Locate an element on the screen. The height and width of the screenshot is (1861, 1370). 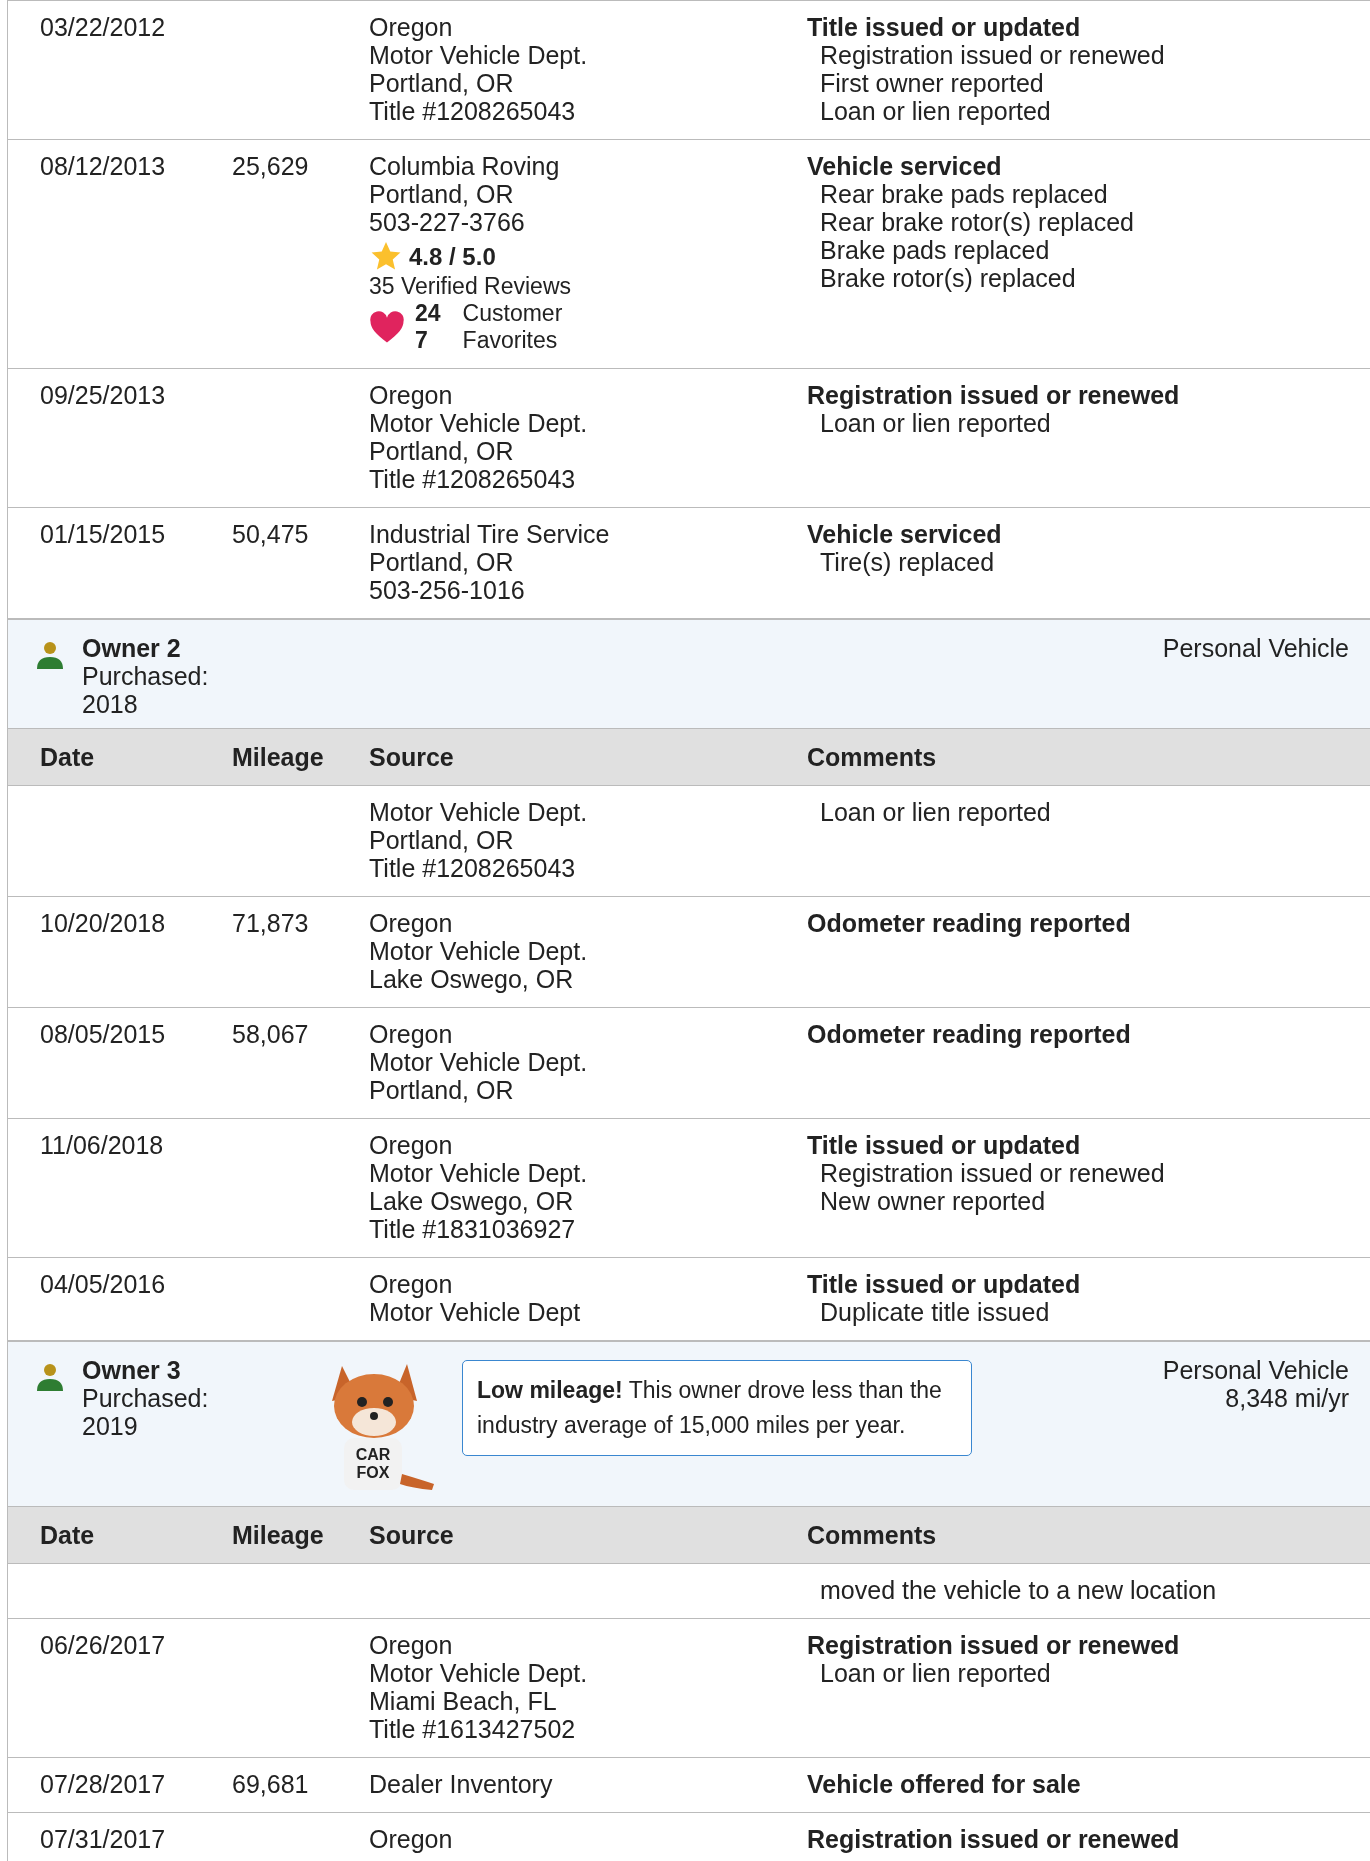
rating-score: 4.8 / 5.0 is located at coordinates (452, 256).